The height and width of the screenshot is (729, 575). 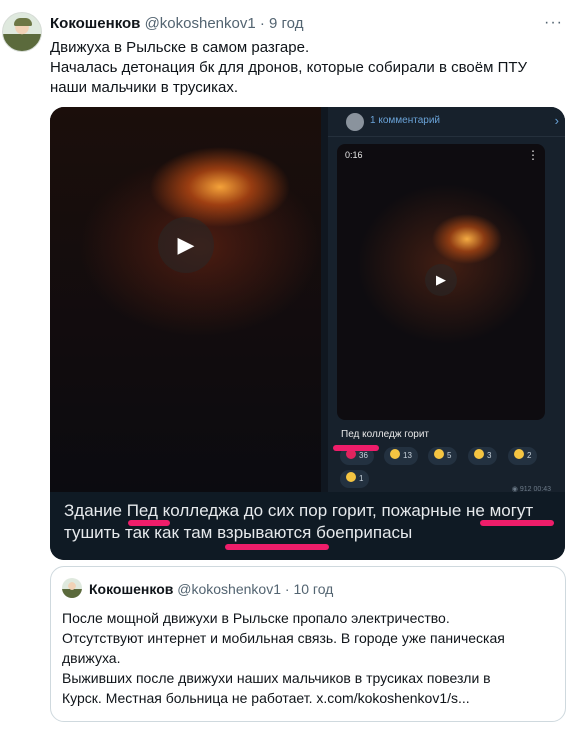 I want to click on reaction-count: 1, so click(x=361, y=478).